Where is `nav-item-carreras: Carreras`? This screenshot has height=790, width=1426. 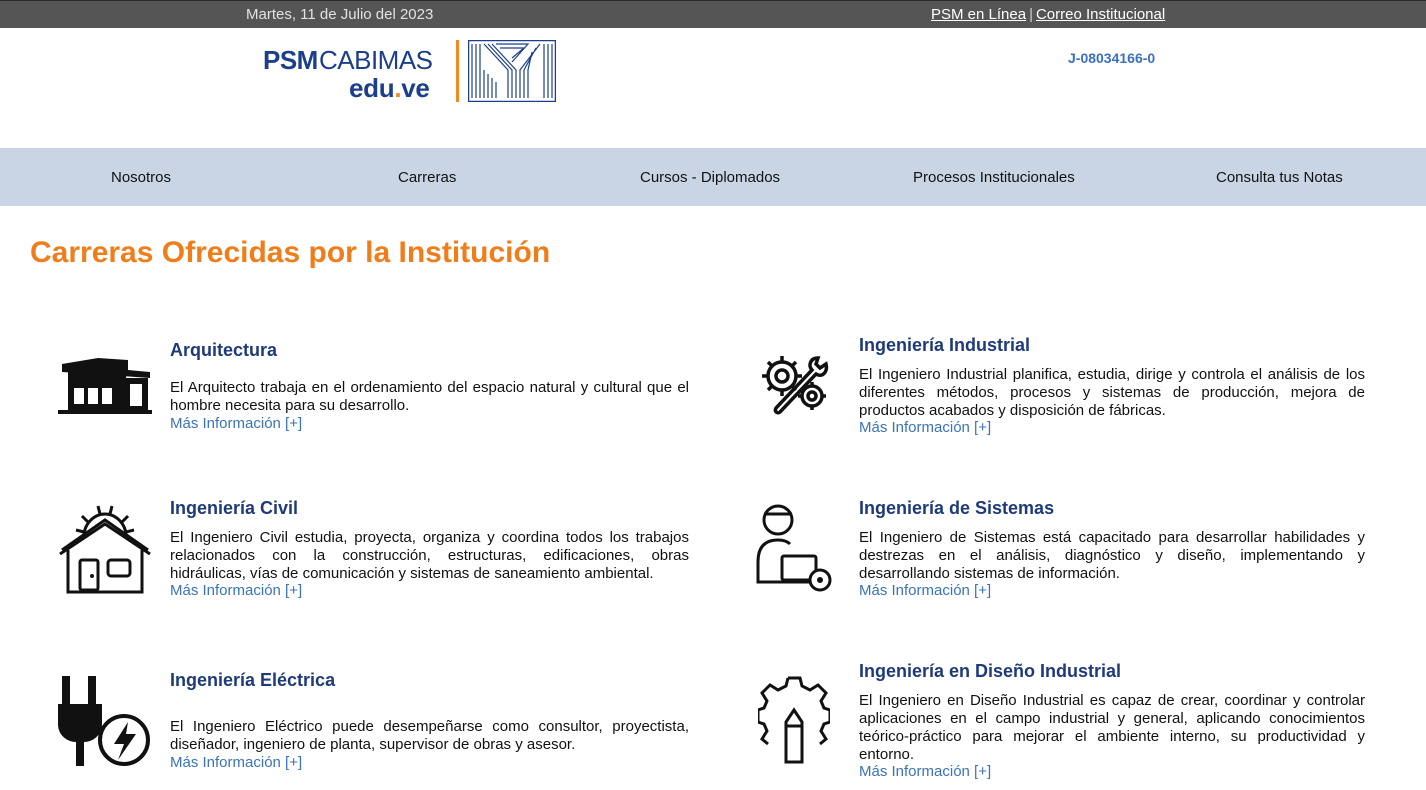 nav-item-carreras: Carreras is located at coordinates (427, 177).